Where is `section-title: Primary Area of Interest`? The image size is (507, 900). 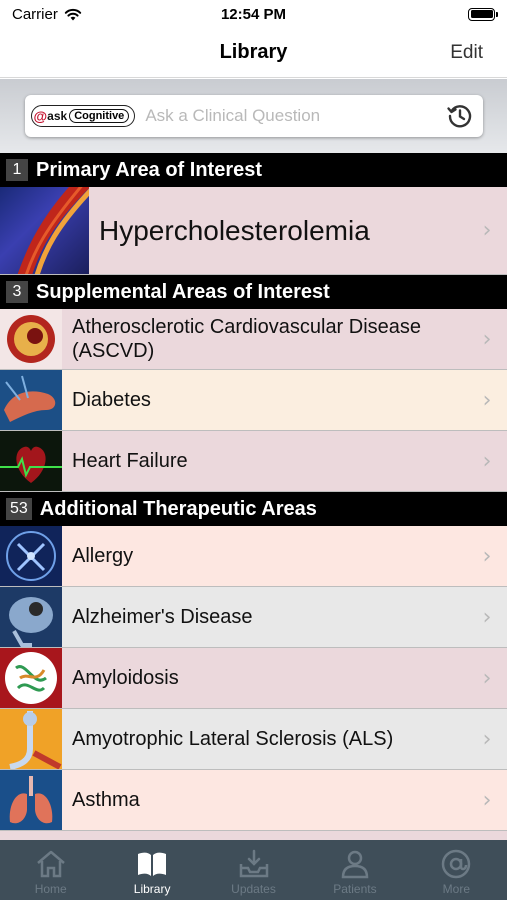 section-title: Primary Area of Interest is located at coordinates (149, 169).